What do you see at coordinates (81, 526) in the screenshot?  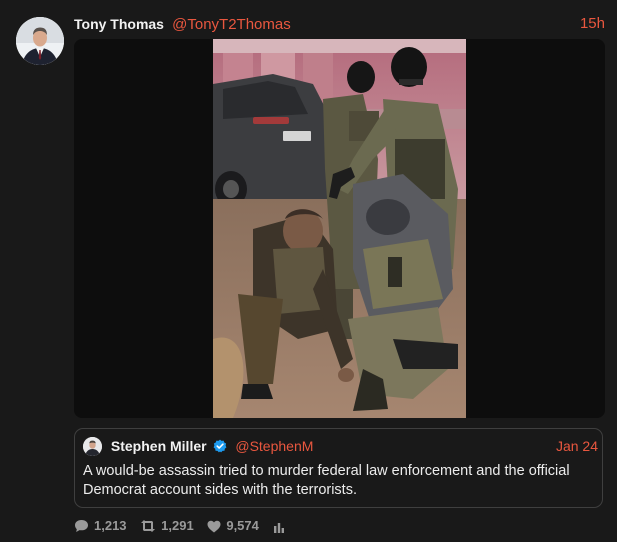 I see `speech-bubble-icon` at bounding box center [81, 526].